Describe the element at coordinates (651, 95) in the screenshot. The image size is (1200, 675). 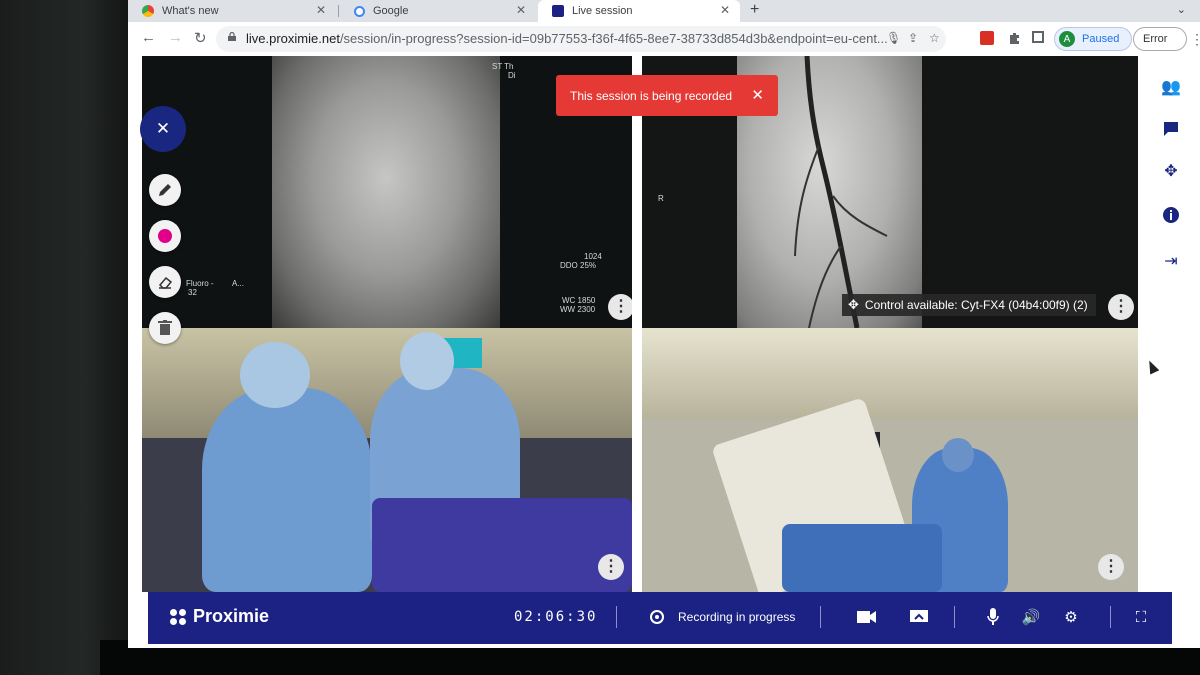
I see `toast-message: This session is being recorded` at that location.